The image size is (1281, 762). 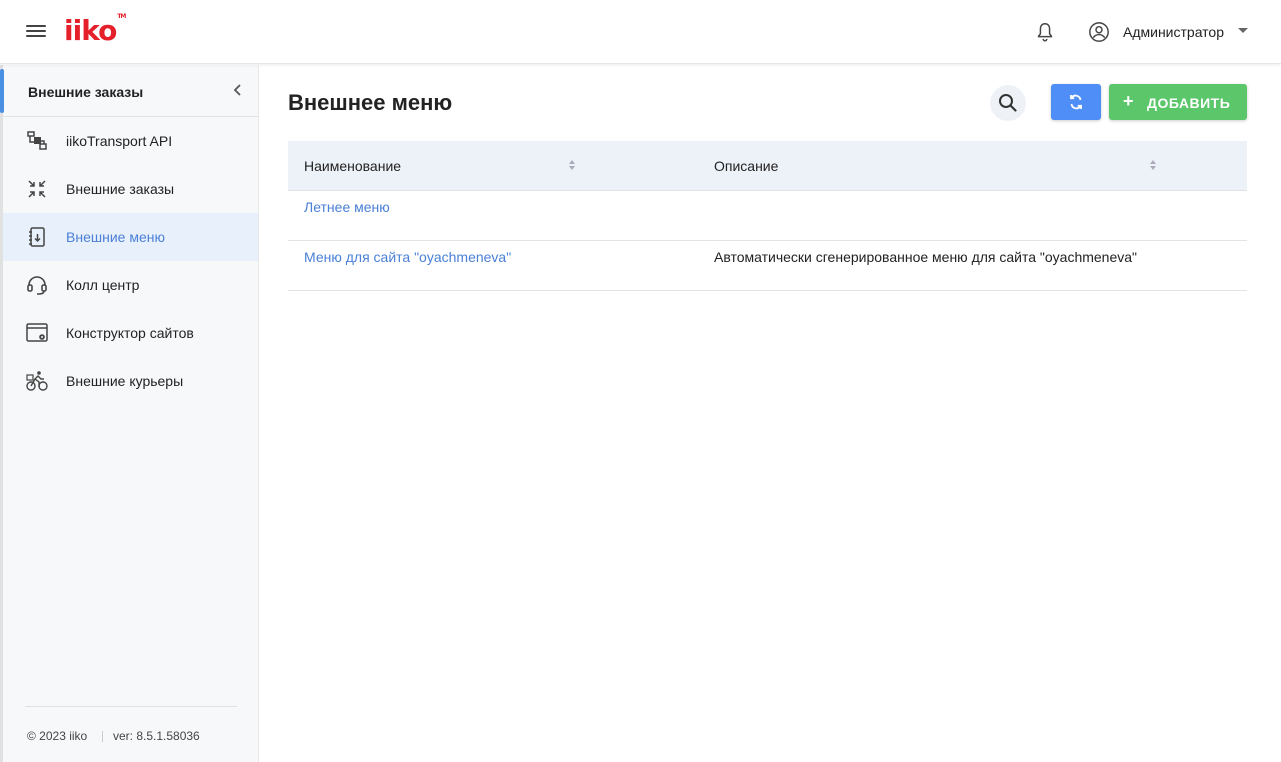 I want to click on sidebar-title: Внешние заказы, so click(x=86, y=92).